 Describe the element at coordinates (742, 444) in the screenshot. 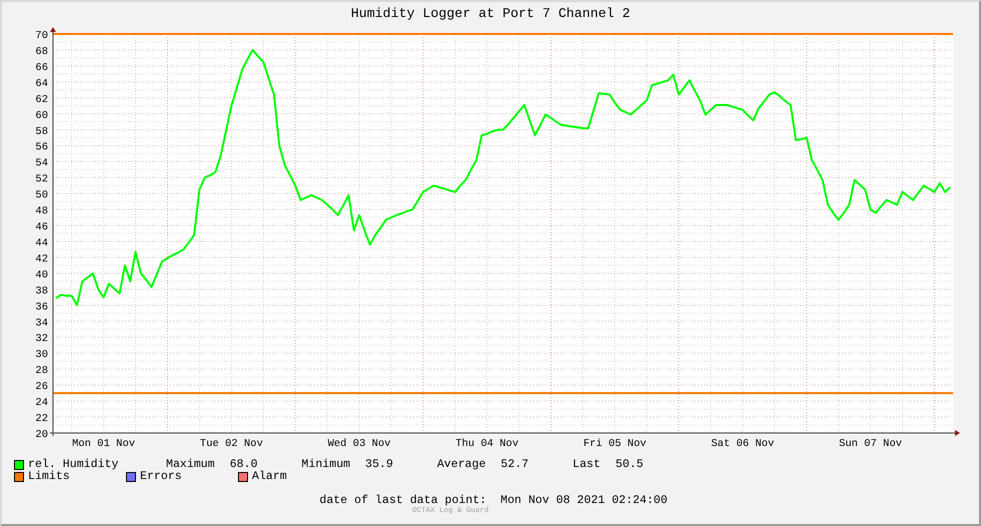

I see `x-tick-label: Sat 06 Nov` at that location.